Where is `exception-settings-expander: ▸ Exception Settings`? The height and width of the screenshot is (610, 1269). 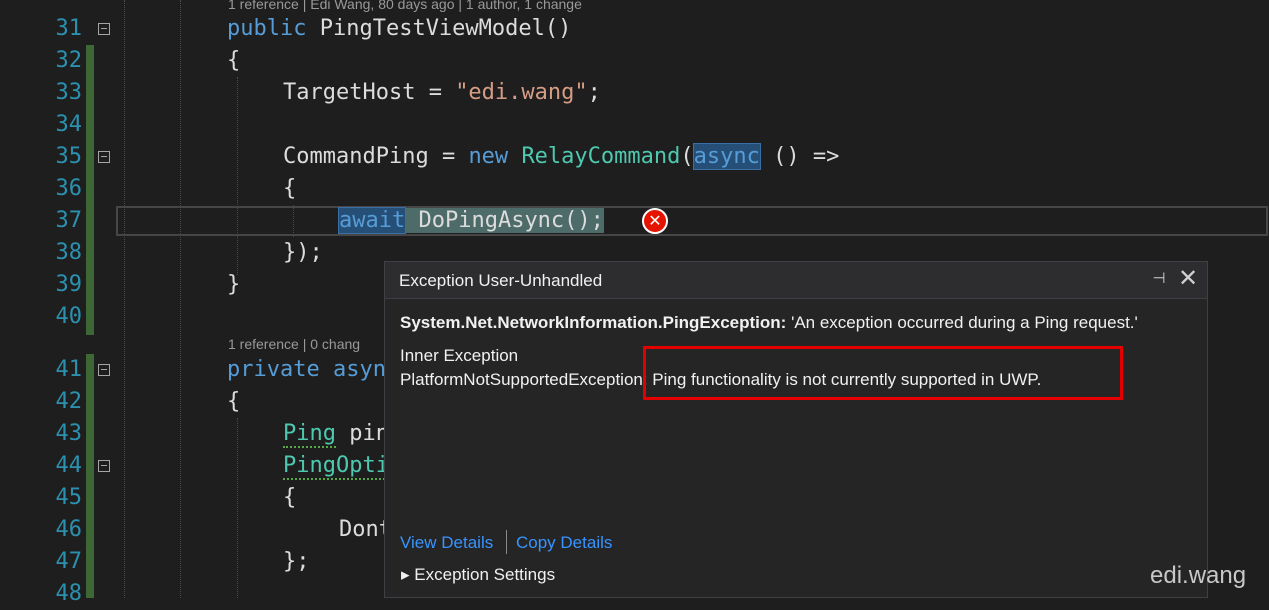 exception-settings-expander: ▸ Exception Settings is located at coordinates (478, 575).